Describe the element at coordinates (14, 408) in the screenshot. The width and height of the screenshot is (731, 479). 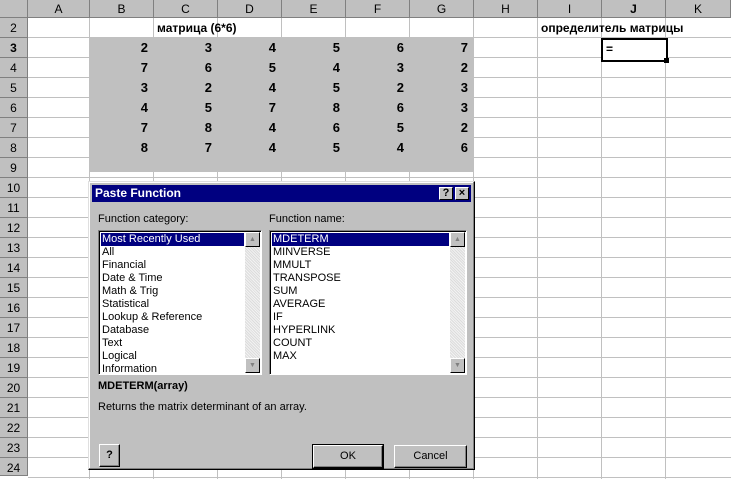
I see `row-header-21: 21` at that location.